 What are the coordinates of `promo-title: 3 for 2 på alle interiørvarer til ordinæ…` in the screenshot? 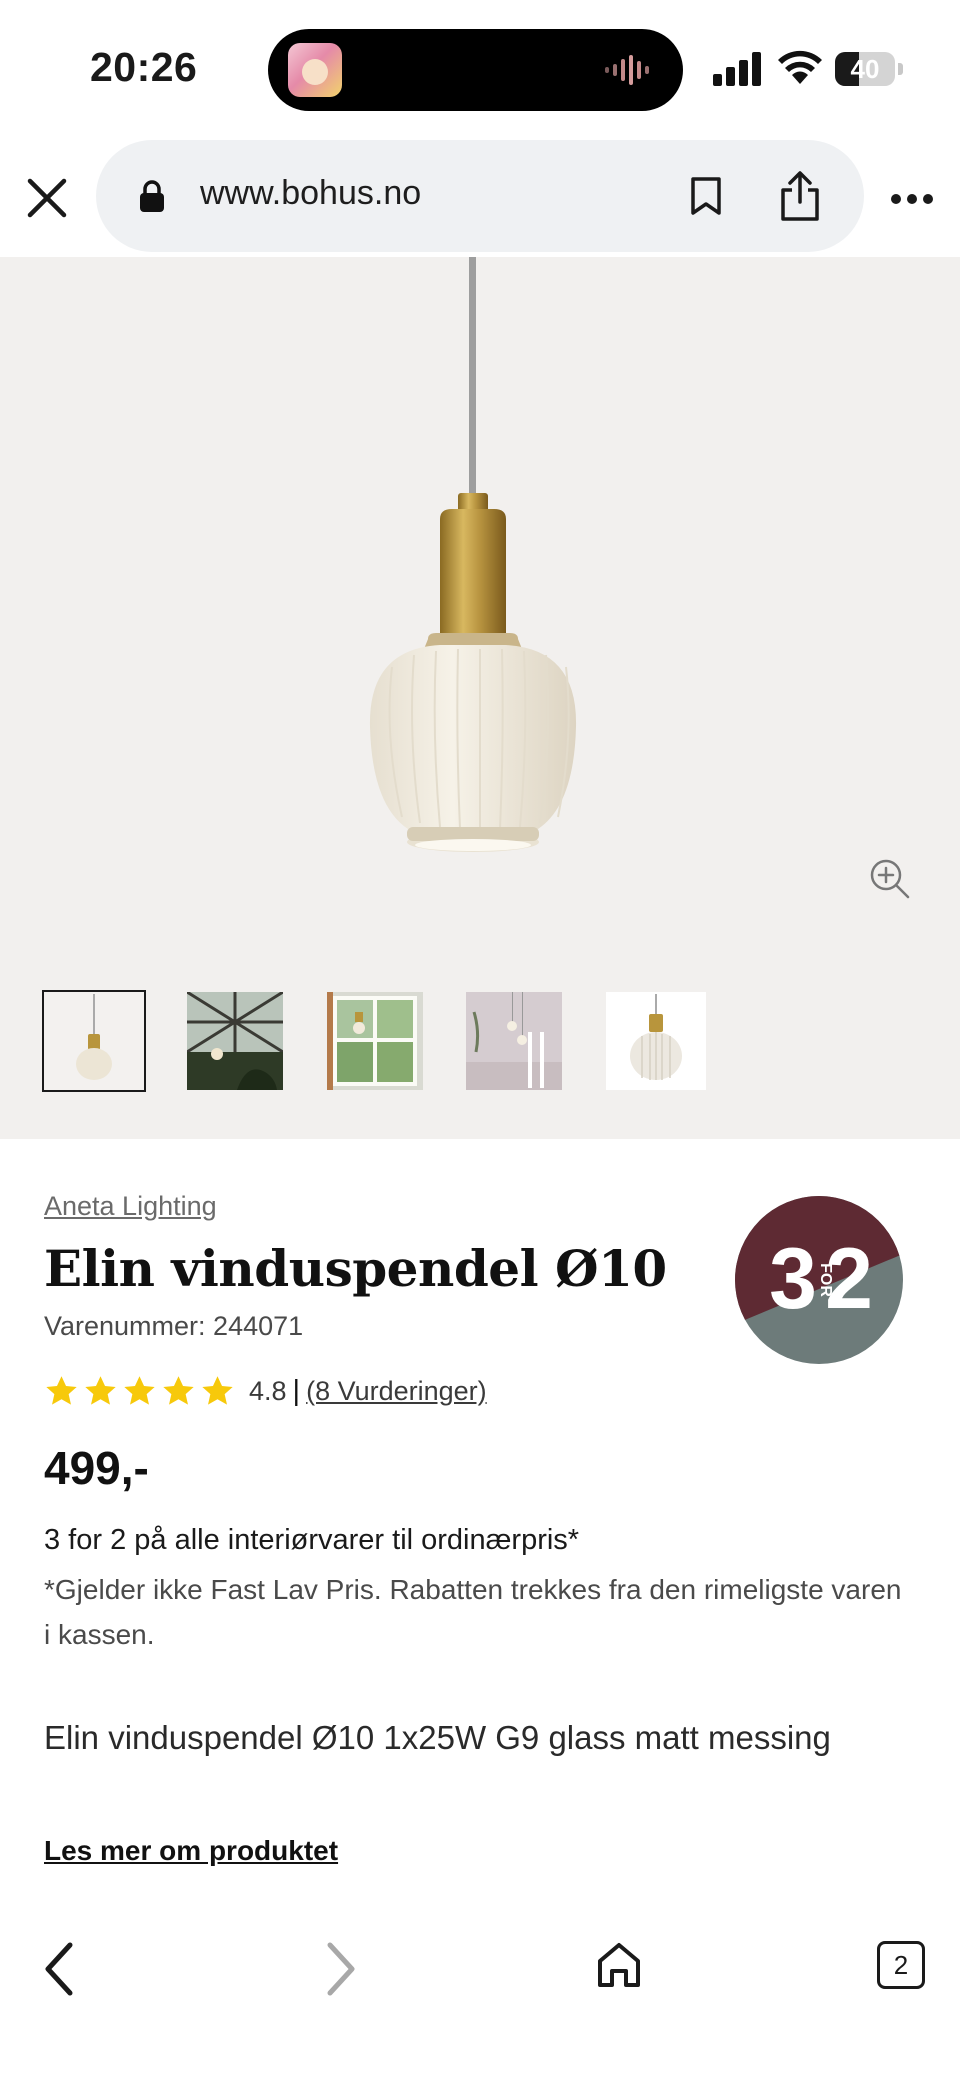 It's located at (312, 1540).